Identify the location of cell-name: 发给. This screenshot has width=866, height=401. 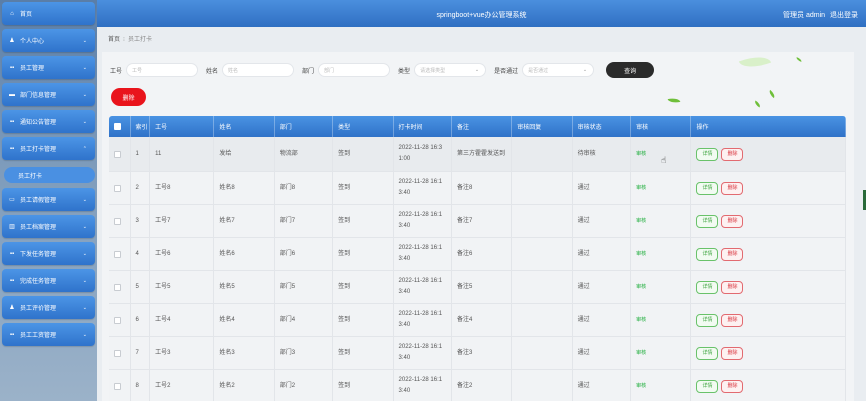
(244, 154).